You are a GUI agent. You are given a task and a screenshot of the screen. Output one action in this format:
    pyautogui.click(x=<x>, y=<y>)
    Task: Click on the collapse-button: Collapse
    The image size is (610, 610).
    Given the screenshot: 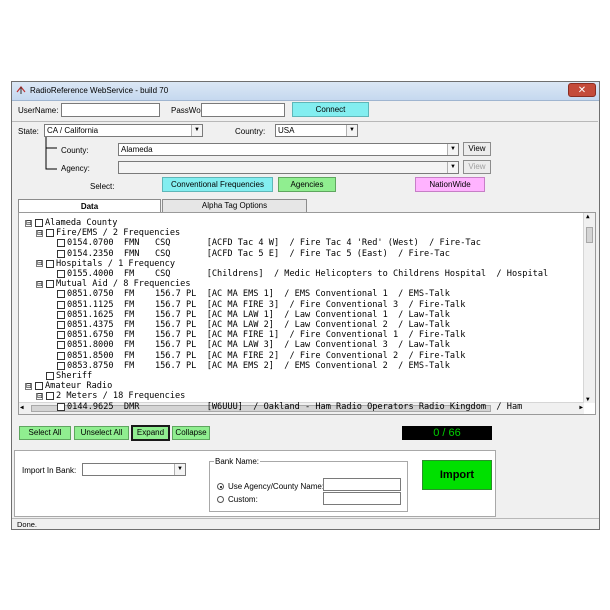 What is the action you would take?
    pyautogui.click(x=191, y=433)
    